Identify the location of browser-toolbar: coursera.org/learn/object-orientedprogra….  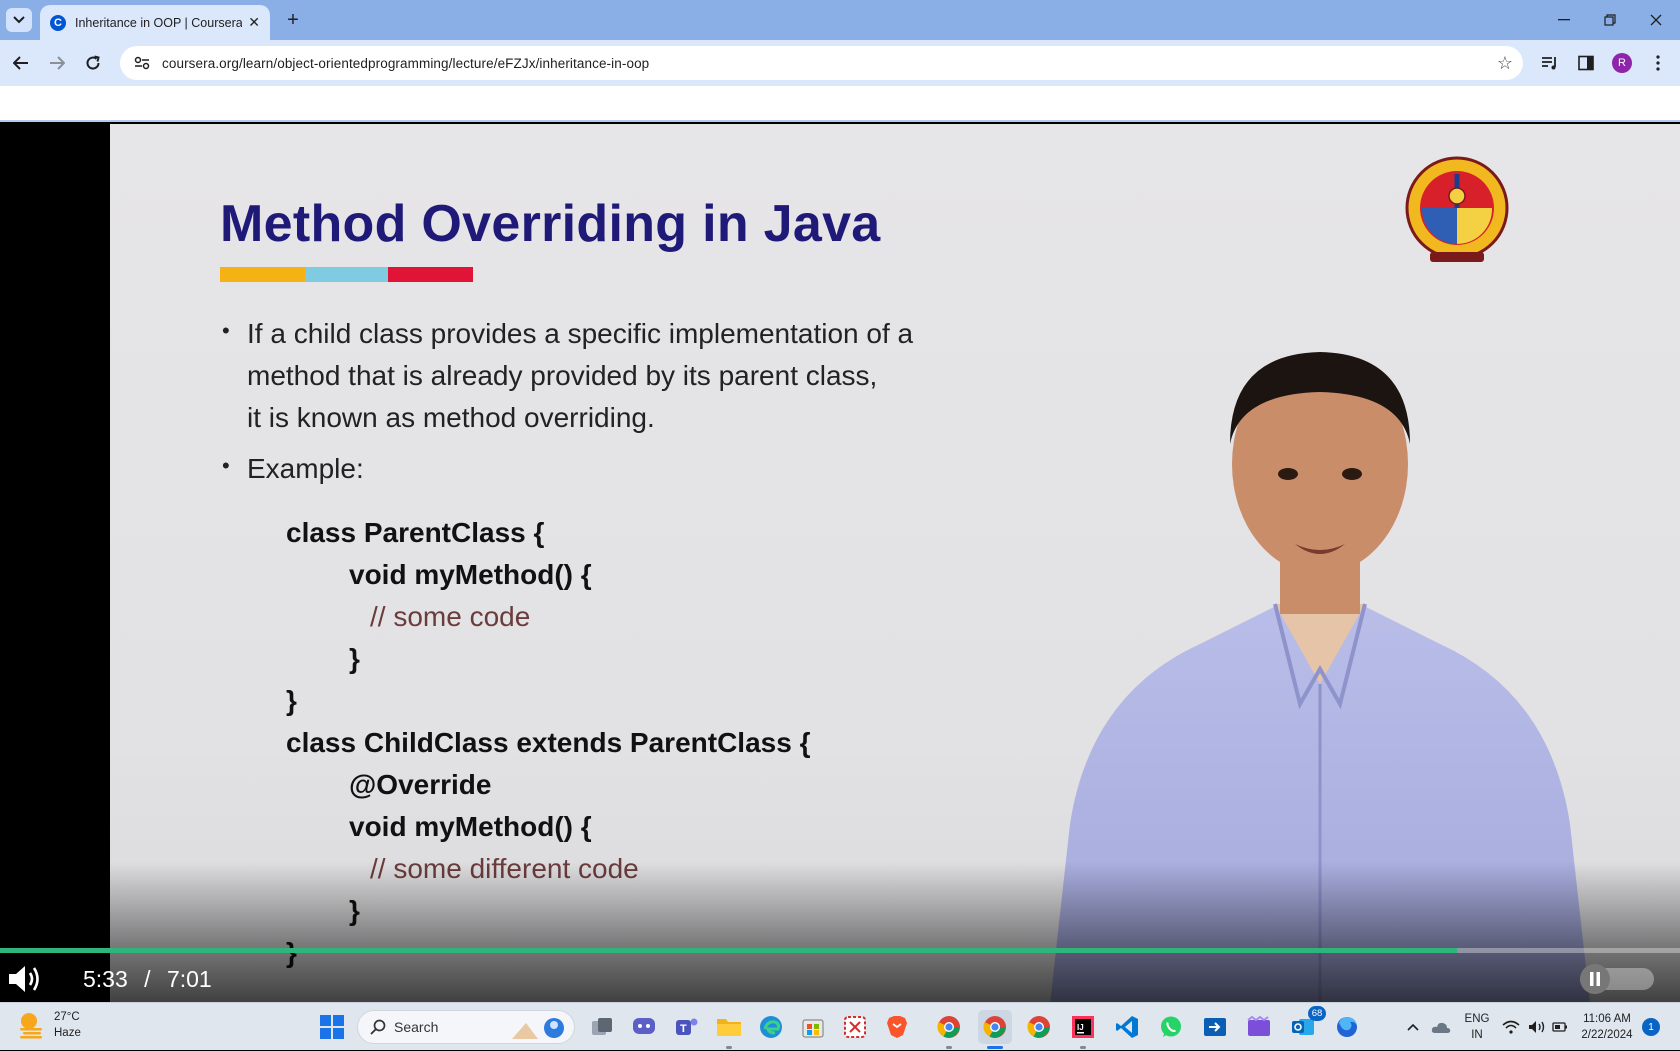
(840, 63).